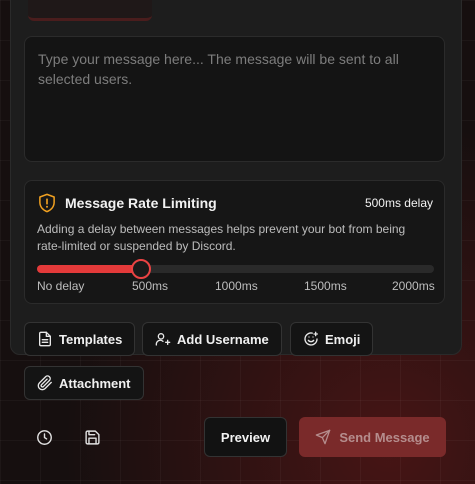 The width and height of the screenshot is (475, 484). What do you see at coordinates (44, 383) in the screenshot?
I see `paperclip-icon` at bounding box center [44, 383].